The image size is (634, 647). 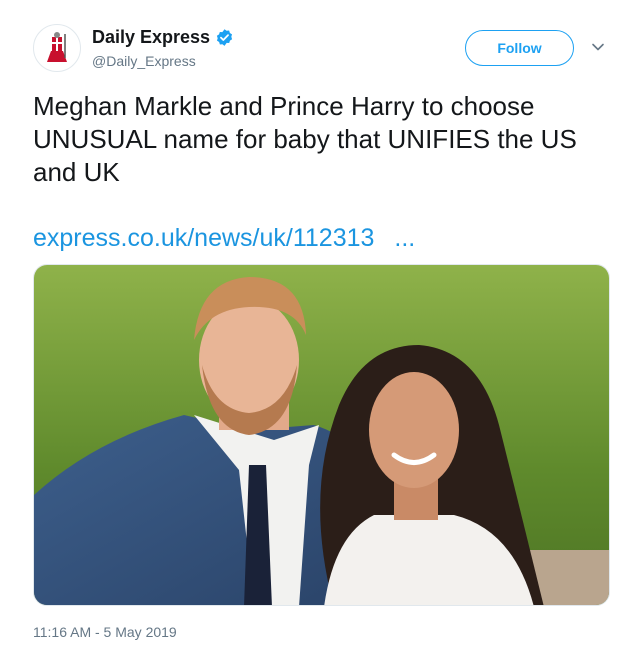 What do you see at coordinates (144, 61) in the screenshot?
I see `account-handle: @Daily_Express` at bounding box center [144, 61].